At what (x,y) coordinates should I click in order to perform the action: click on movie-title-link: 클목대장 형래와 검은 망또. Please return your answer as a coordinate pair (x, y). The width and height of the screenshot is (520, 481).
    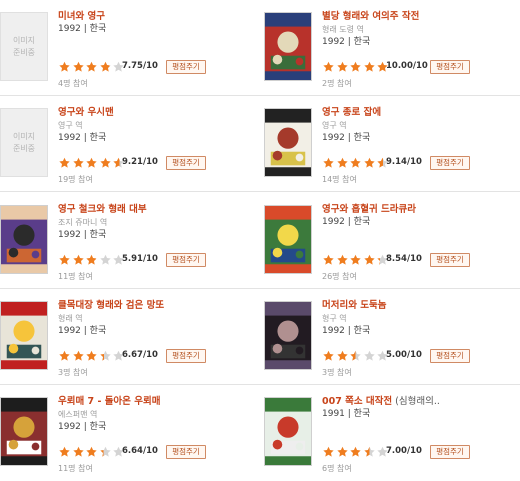
    Looking at the image, I should click on (158, 305).